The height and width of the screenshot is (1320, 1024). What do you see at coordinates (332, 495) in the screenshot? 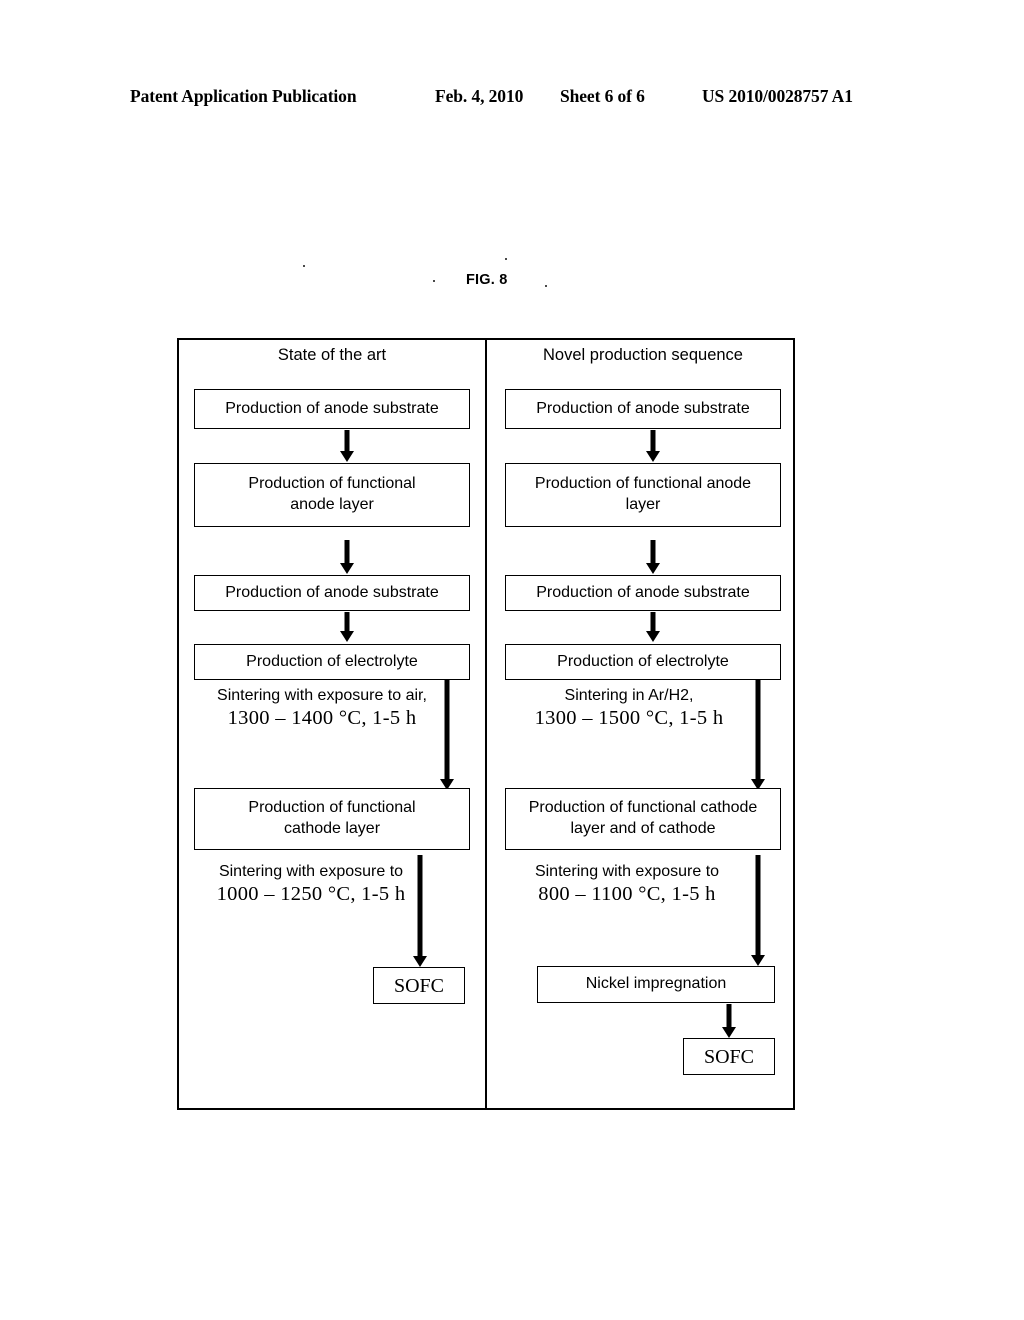
I see `left-step-production-of-functional-anode-layer: Production of functional anode layer` at bounding box center [332, 495].